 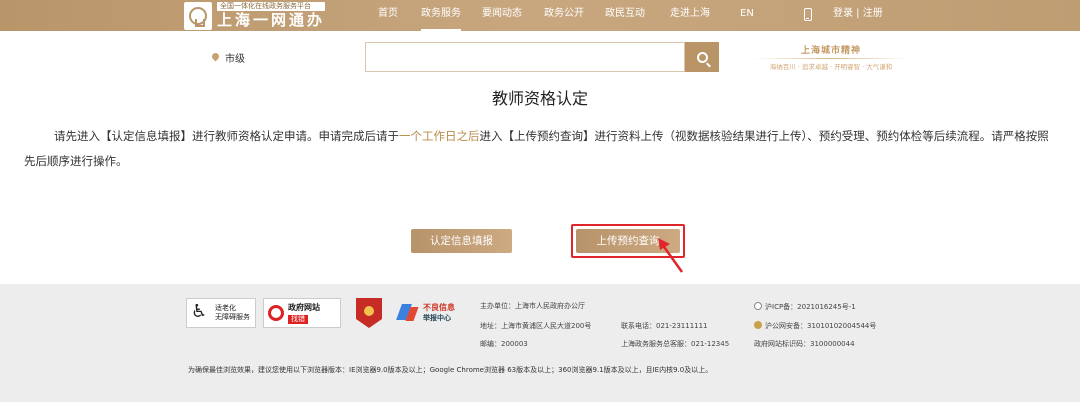 I want to click on annotation-arrow-icon, so click(x=671, y=255).